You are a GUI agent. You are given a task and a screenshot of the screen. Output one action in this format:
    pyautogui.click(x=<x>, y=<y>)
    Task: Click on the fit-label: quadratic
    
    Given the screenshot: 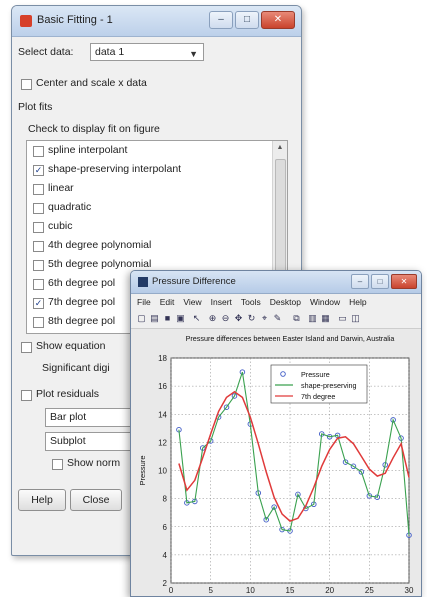 What is the action you would take?
    pyautogui.click(x=70, y=207)
    